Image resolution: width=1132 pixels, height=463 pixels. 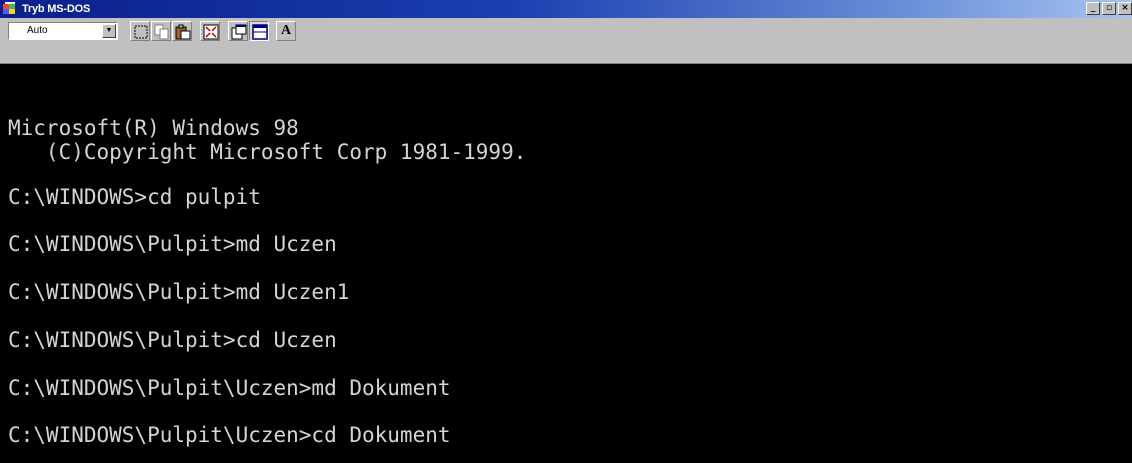 What do you see at coordinates (153, 128) in the screenshot?
I see `console-line: Microsoft(R) Windows 98` at bounding box center [153, 128].